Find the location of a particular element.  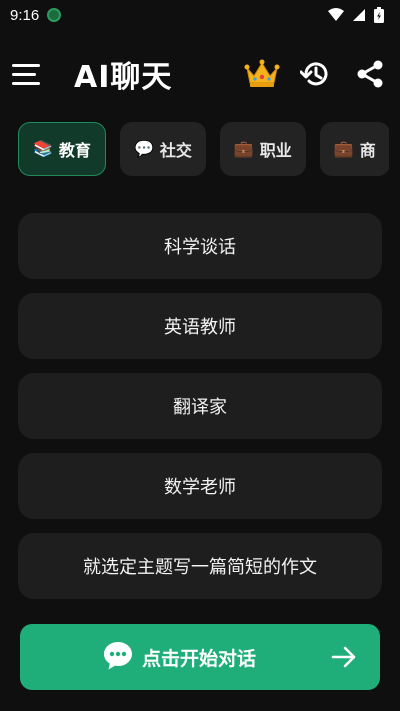

share-icon is located at coordinates (370, 74).